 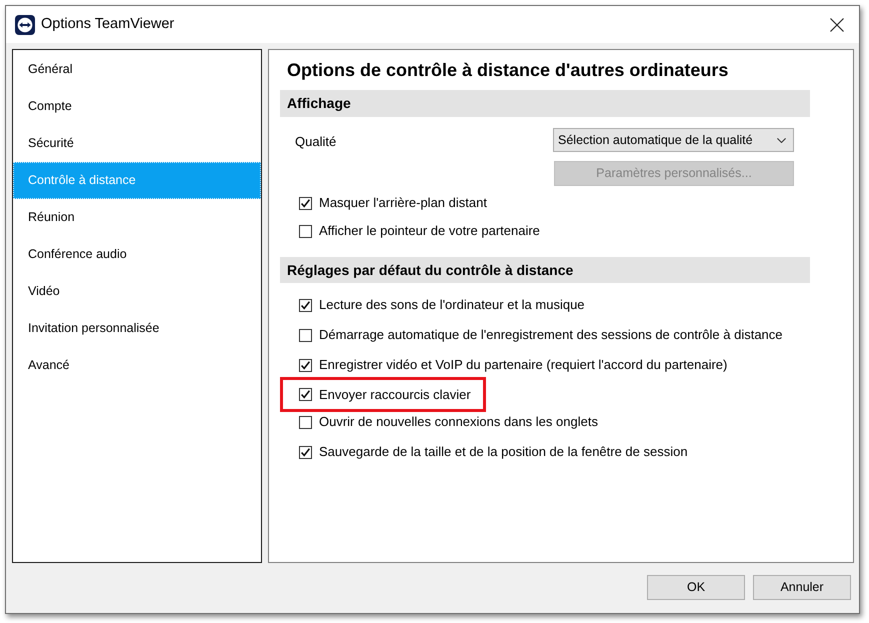 What do you see at coordinates (403, 203) in the screenshot?
I see `checkbox-label: Masquer l'arrière-plan distant` at bounding box center [403, 203].